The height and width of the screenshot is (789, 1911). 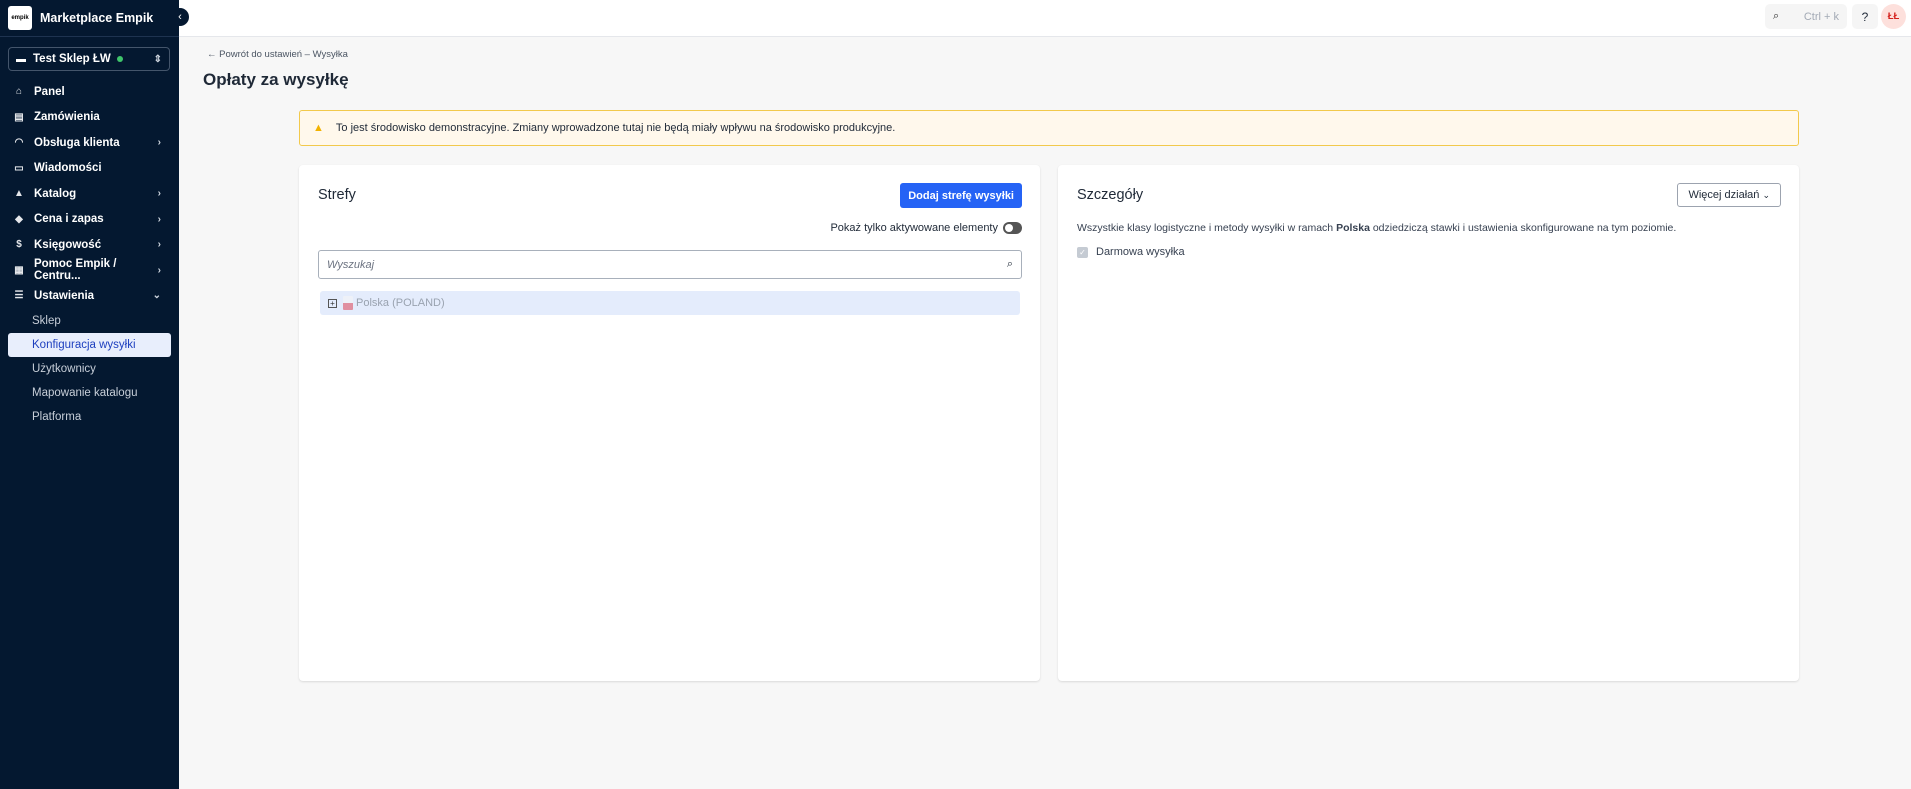 What do you see at coordinates (961, 195) in the screenshot?
I see `add-zone-button: Dodaj strefę wysyłki` at bounding box center [961, 195].